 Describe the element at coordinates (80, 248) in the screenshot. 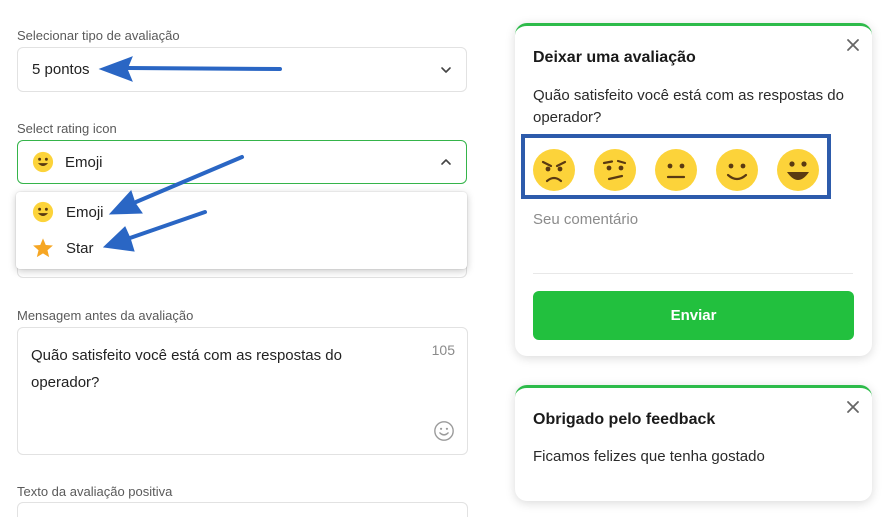

I see `dropdown-option-label: Star` at that location.